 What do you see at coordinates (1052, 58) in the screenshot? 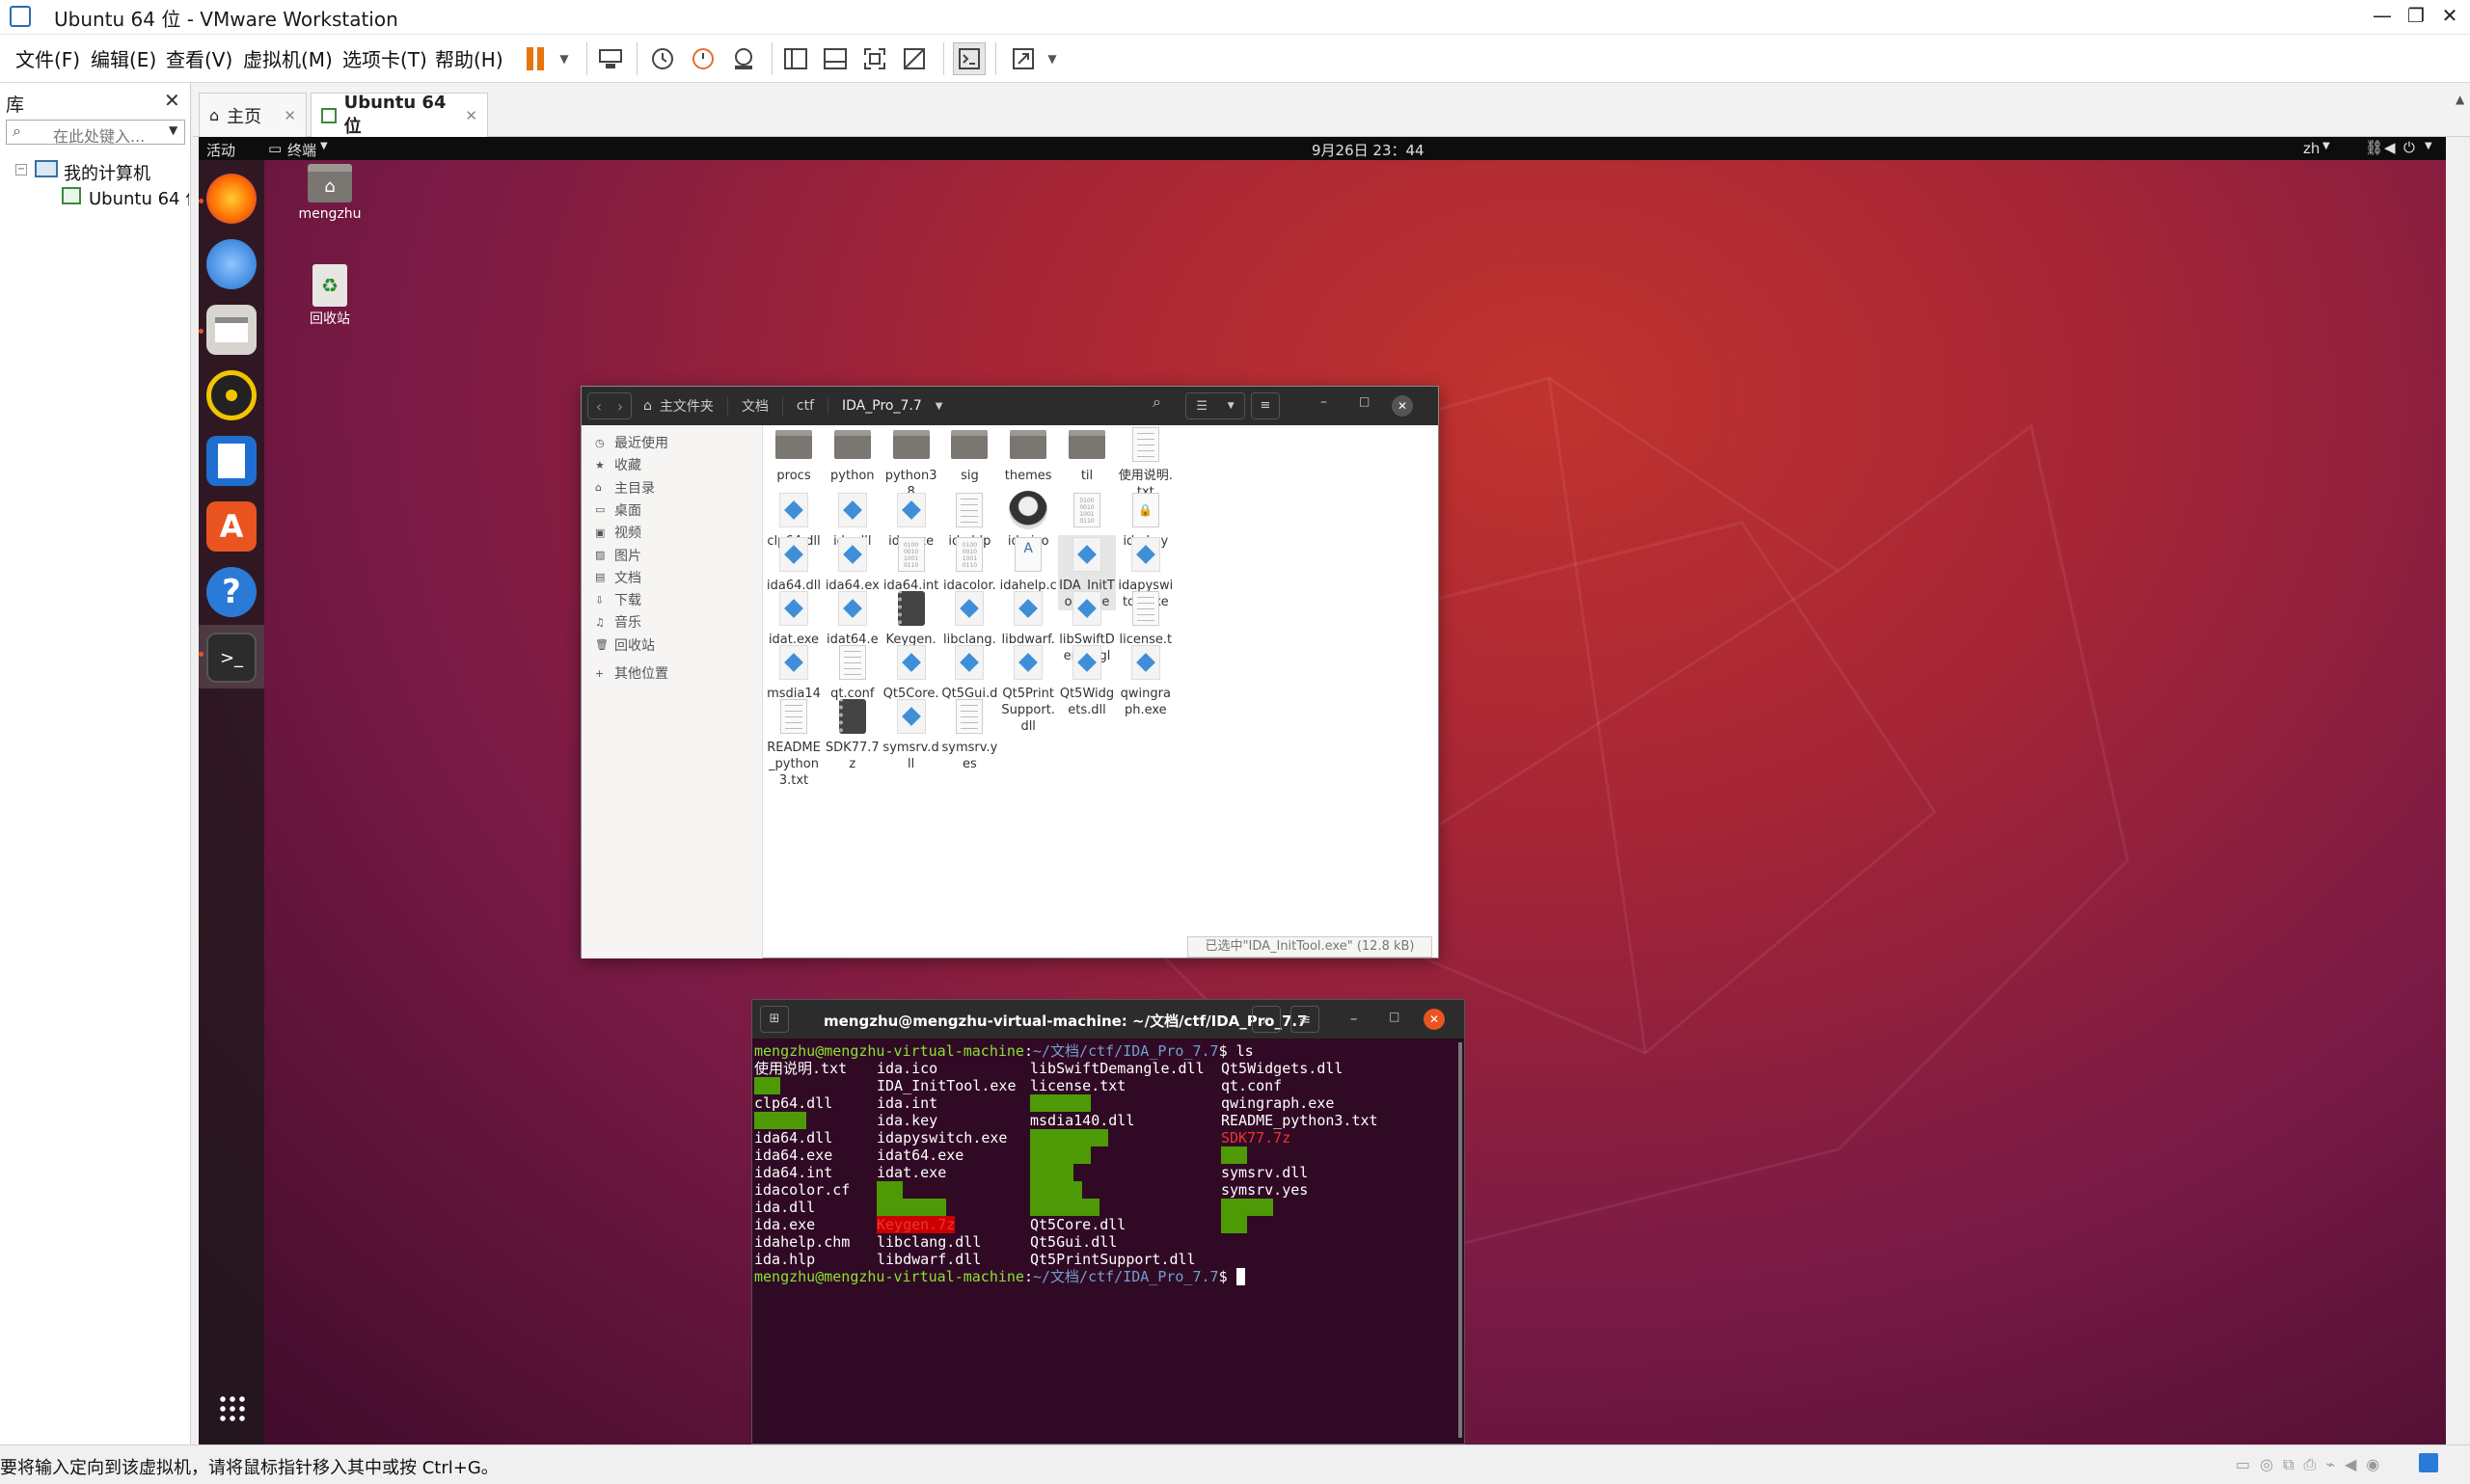
I see `stretch-dropdown-icon: ▼` at bounding box center [1052, 58].